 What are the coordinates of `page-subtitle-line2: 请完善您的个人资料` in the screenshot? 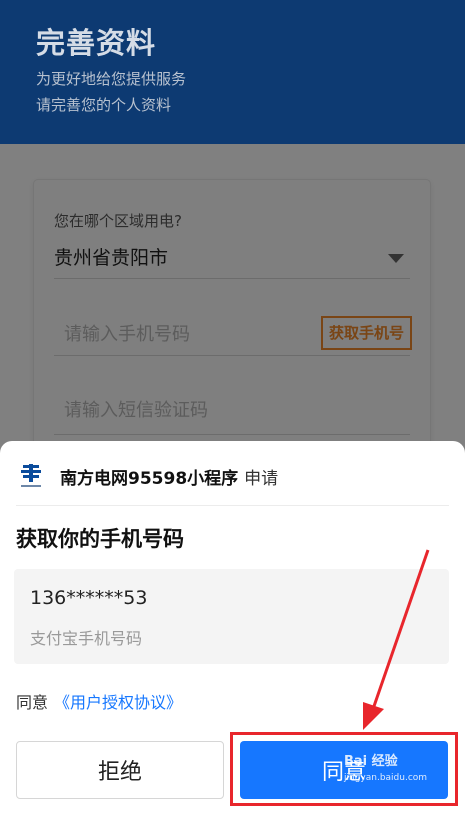 It's located at (104, 105).